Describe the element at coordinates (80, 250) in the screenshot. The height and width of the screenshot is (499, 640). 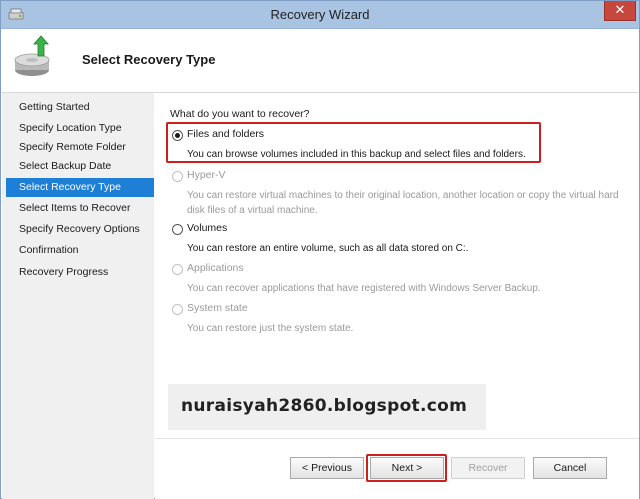
I see `sidebar-item-confirmation: Confirmation` at that location.